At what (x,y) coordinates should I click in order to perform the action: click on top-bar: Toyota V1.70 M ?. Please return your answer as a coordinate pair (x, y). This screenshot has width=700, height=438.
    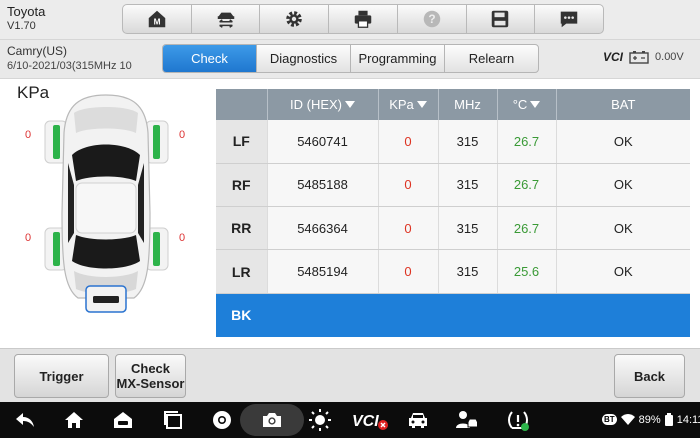
    Looking at the image, I should click on (350, 20).